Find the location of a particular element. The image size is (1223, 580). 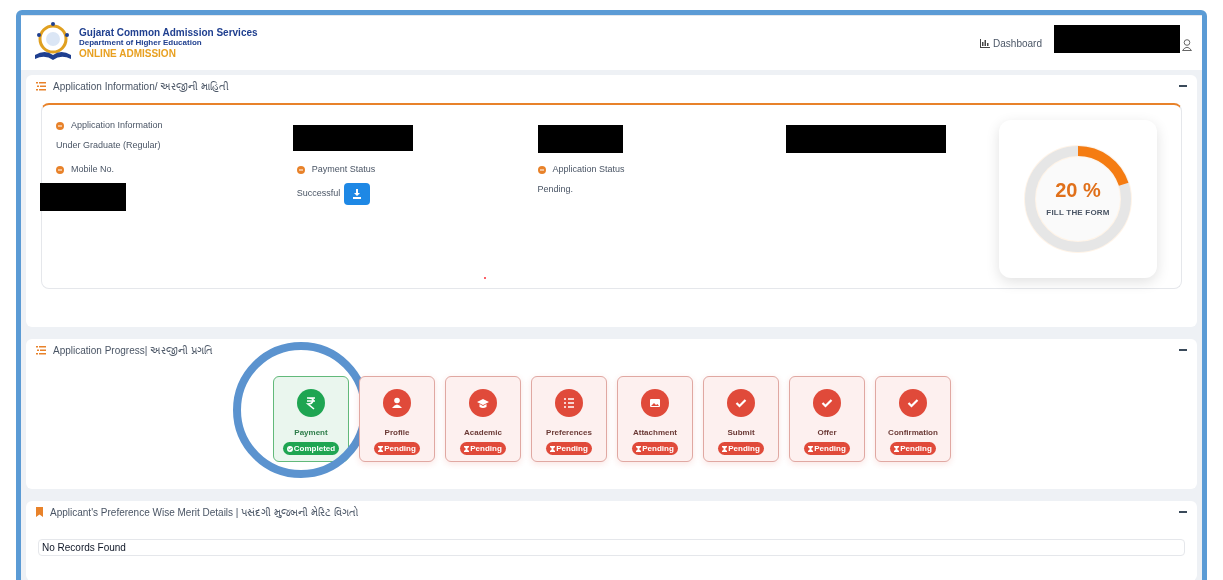

dashboard-link: Dashboard is located at coordinates (1011, 43).